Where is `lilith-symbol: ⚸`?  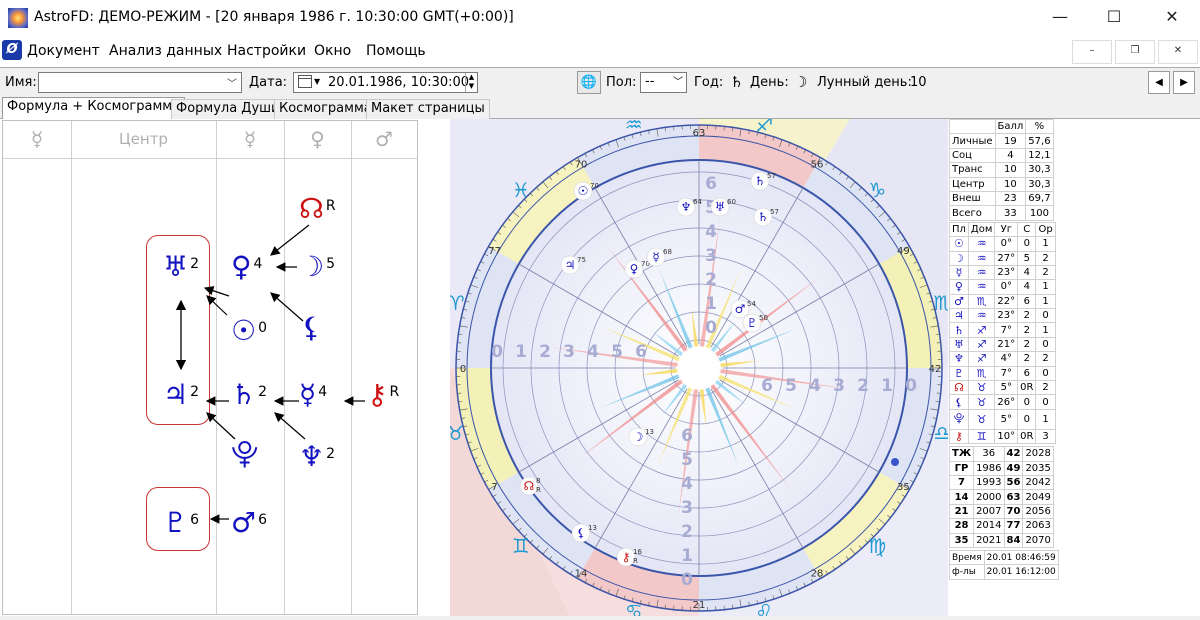 lilith-symbol: ⚸ is located at coordinates (311, 327).